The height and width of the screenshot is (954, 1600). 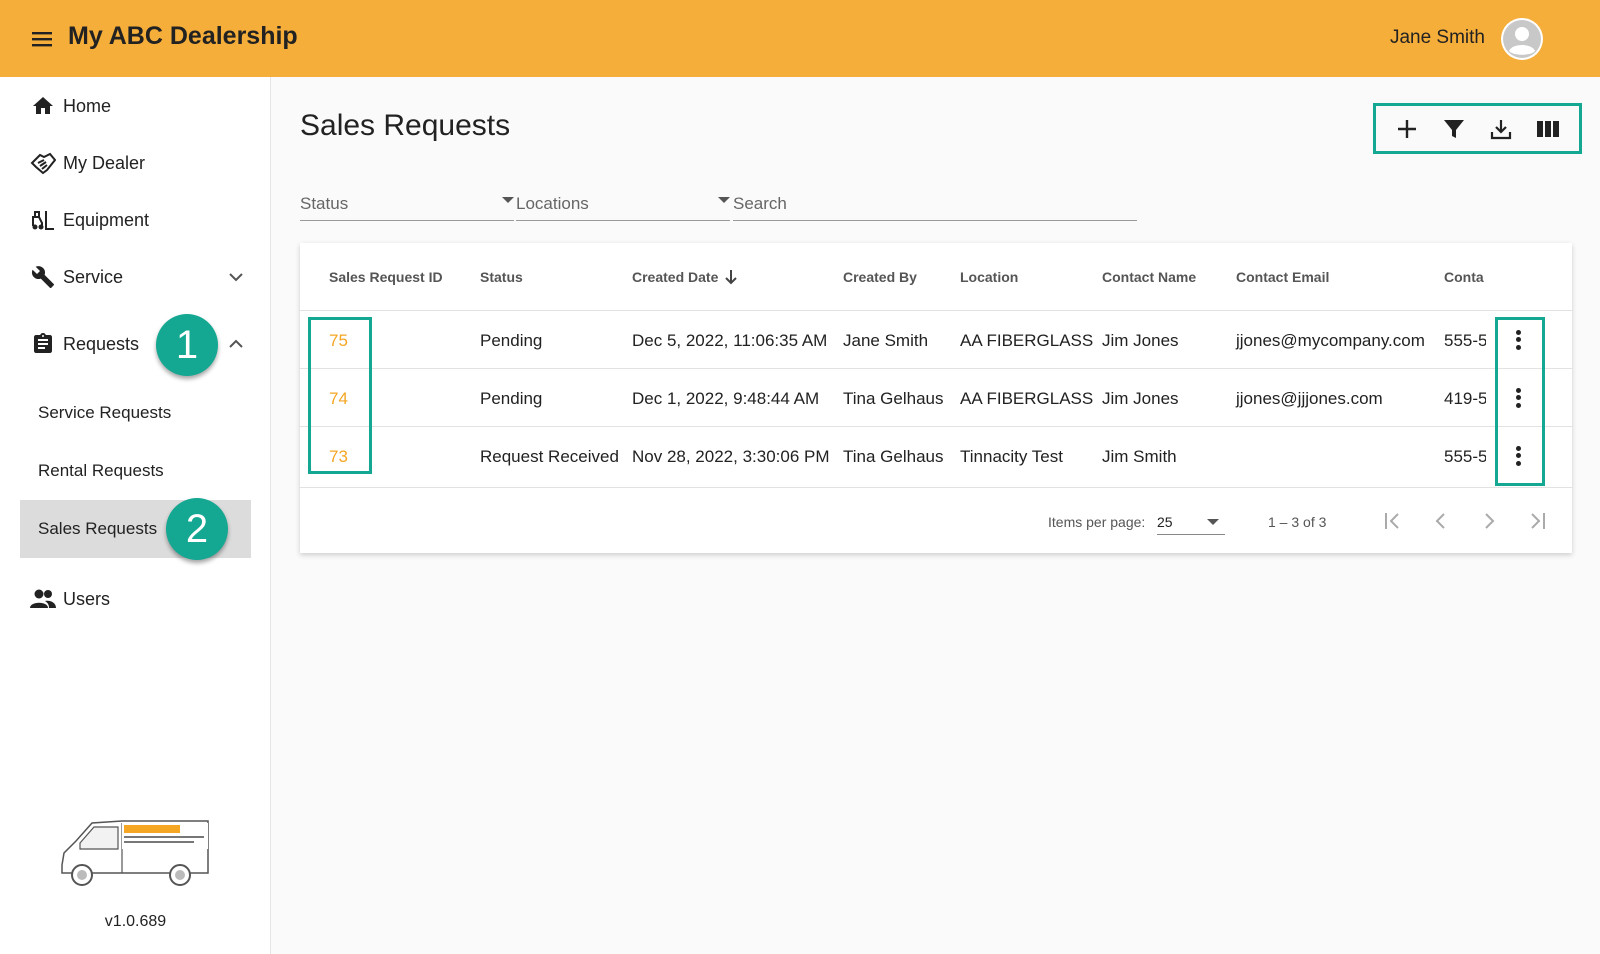 I want to click on chevron-left-icon, so click(x=1440, y=521).